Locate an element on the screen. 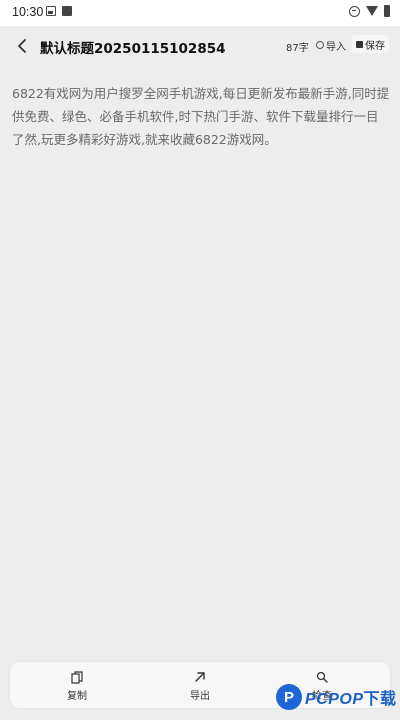 Image resolution: width=400 pixels, height=720 pixels. save-label: 保存 is located at coordinates (375, 46).